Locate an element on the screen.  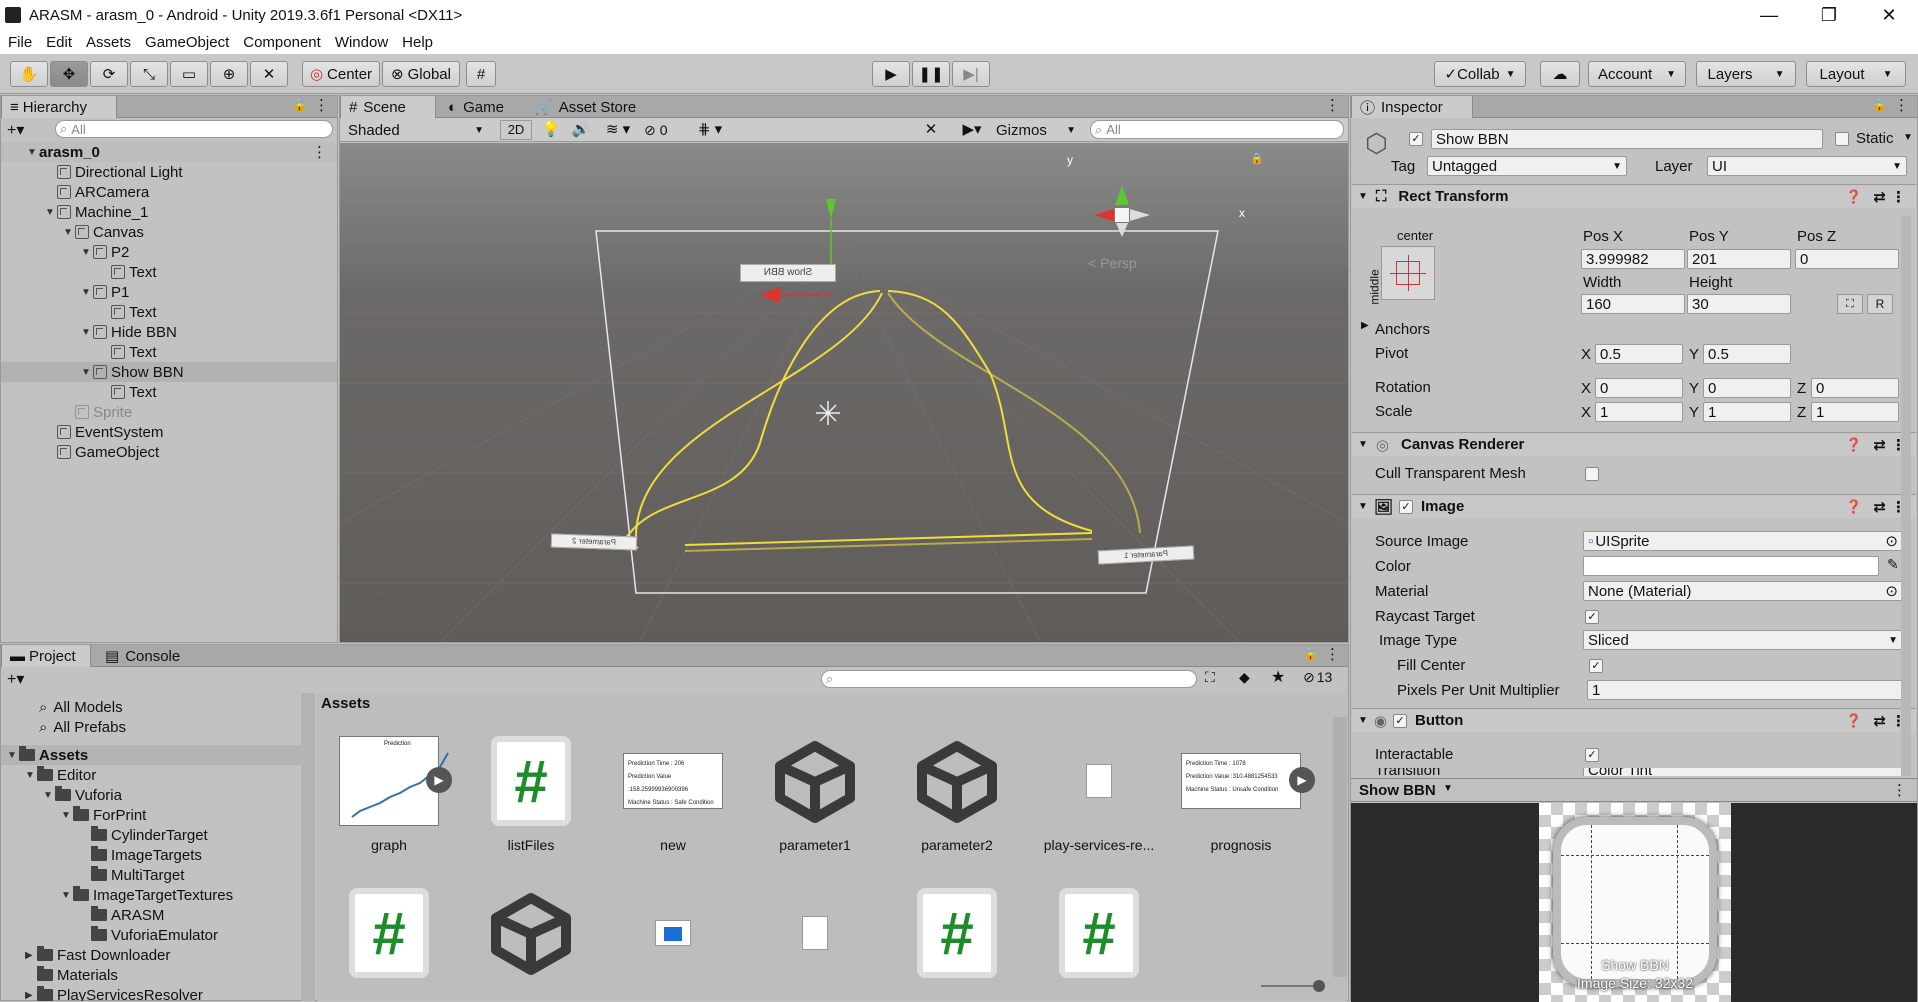
hierarchy-item: ▼ arasm_0 ⋮ is located at coordinates (169, 152).